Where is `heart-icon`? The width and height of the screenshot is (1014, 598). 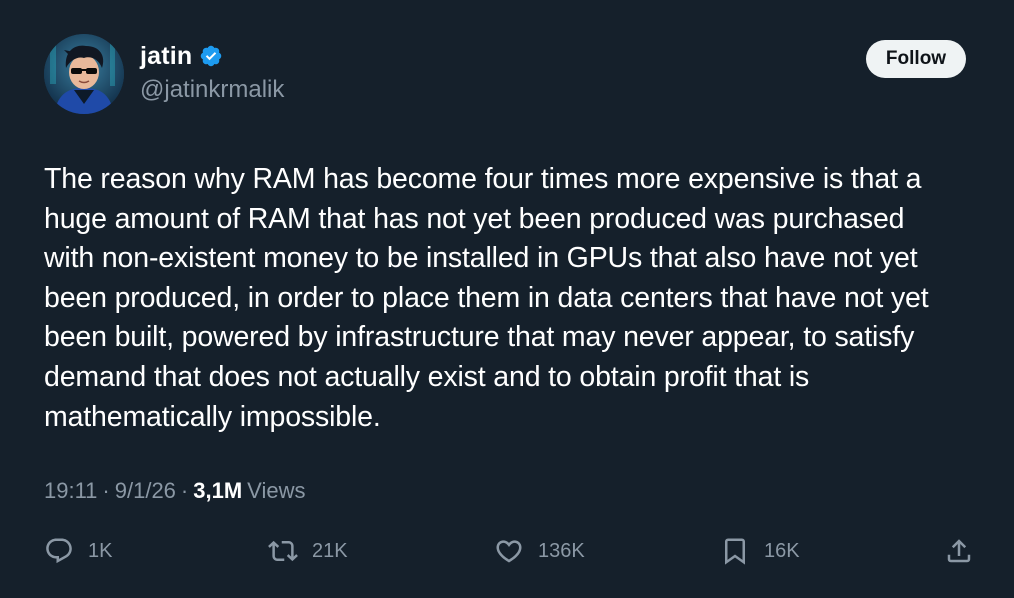
heart-icon is located at coordinates (509, 551).